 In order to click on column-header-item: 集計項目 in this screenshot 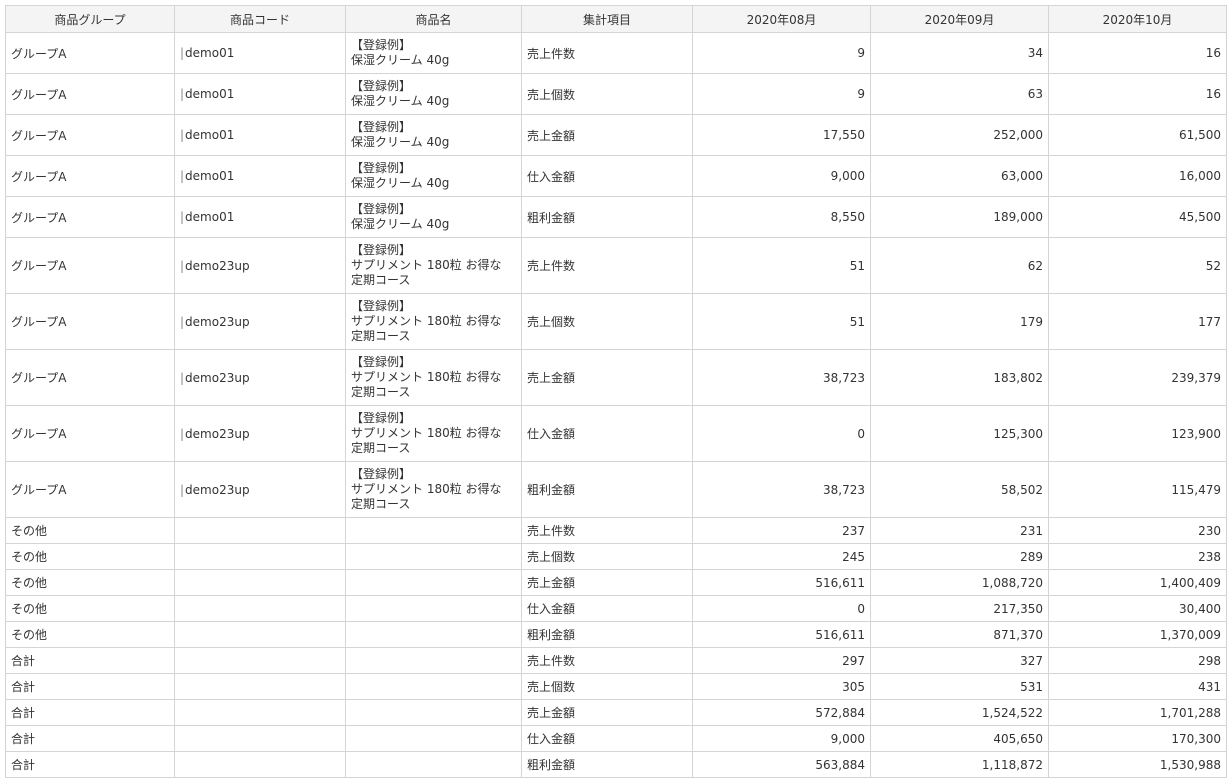, I will do `click(607, 19)`.